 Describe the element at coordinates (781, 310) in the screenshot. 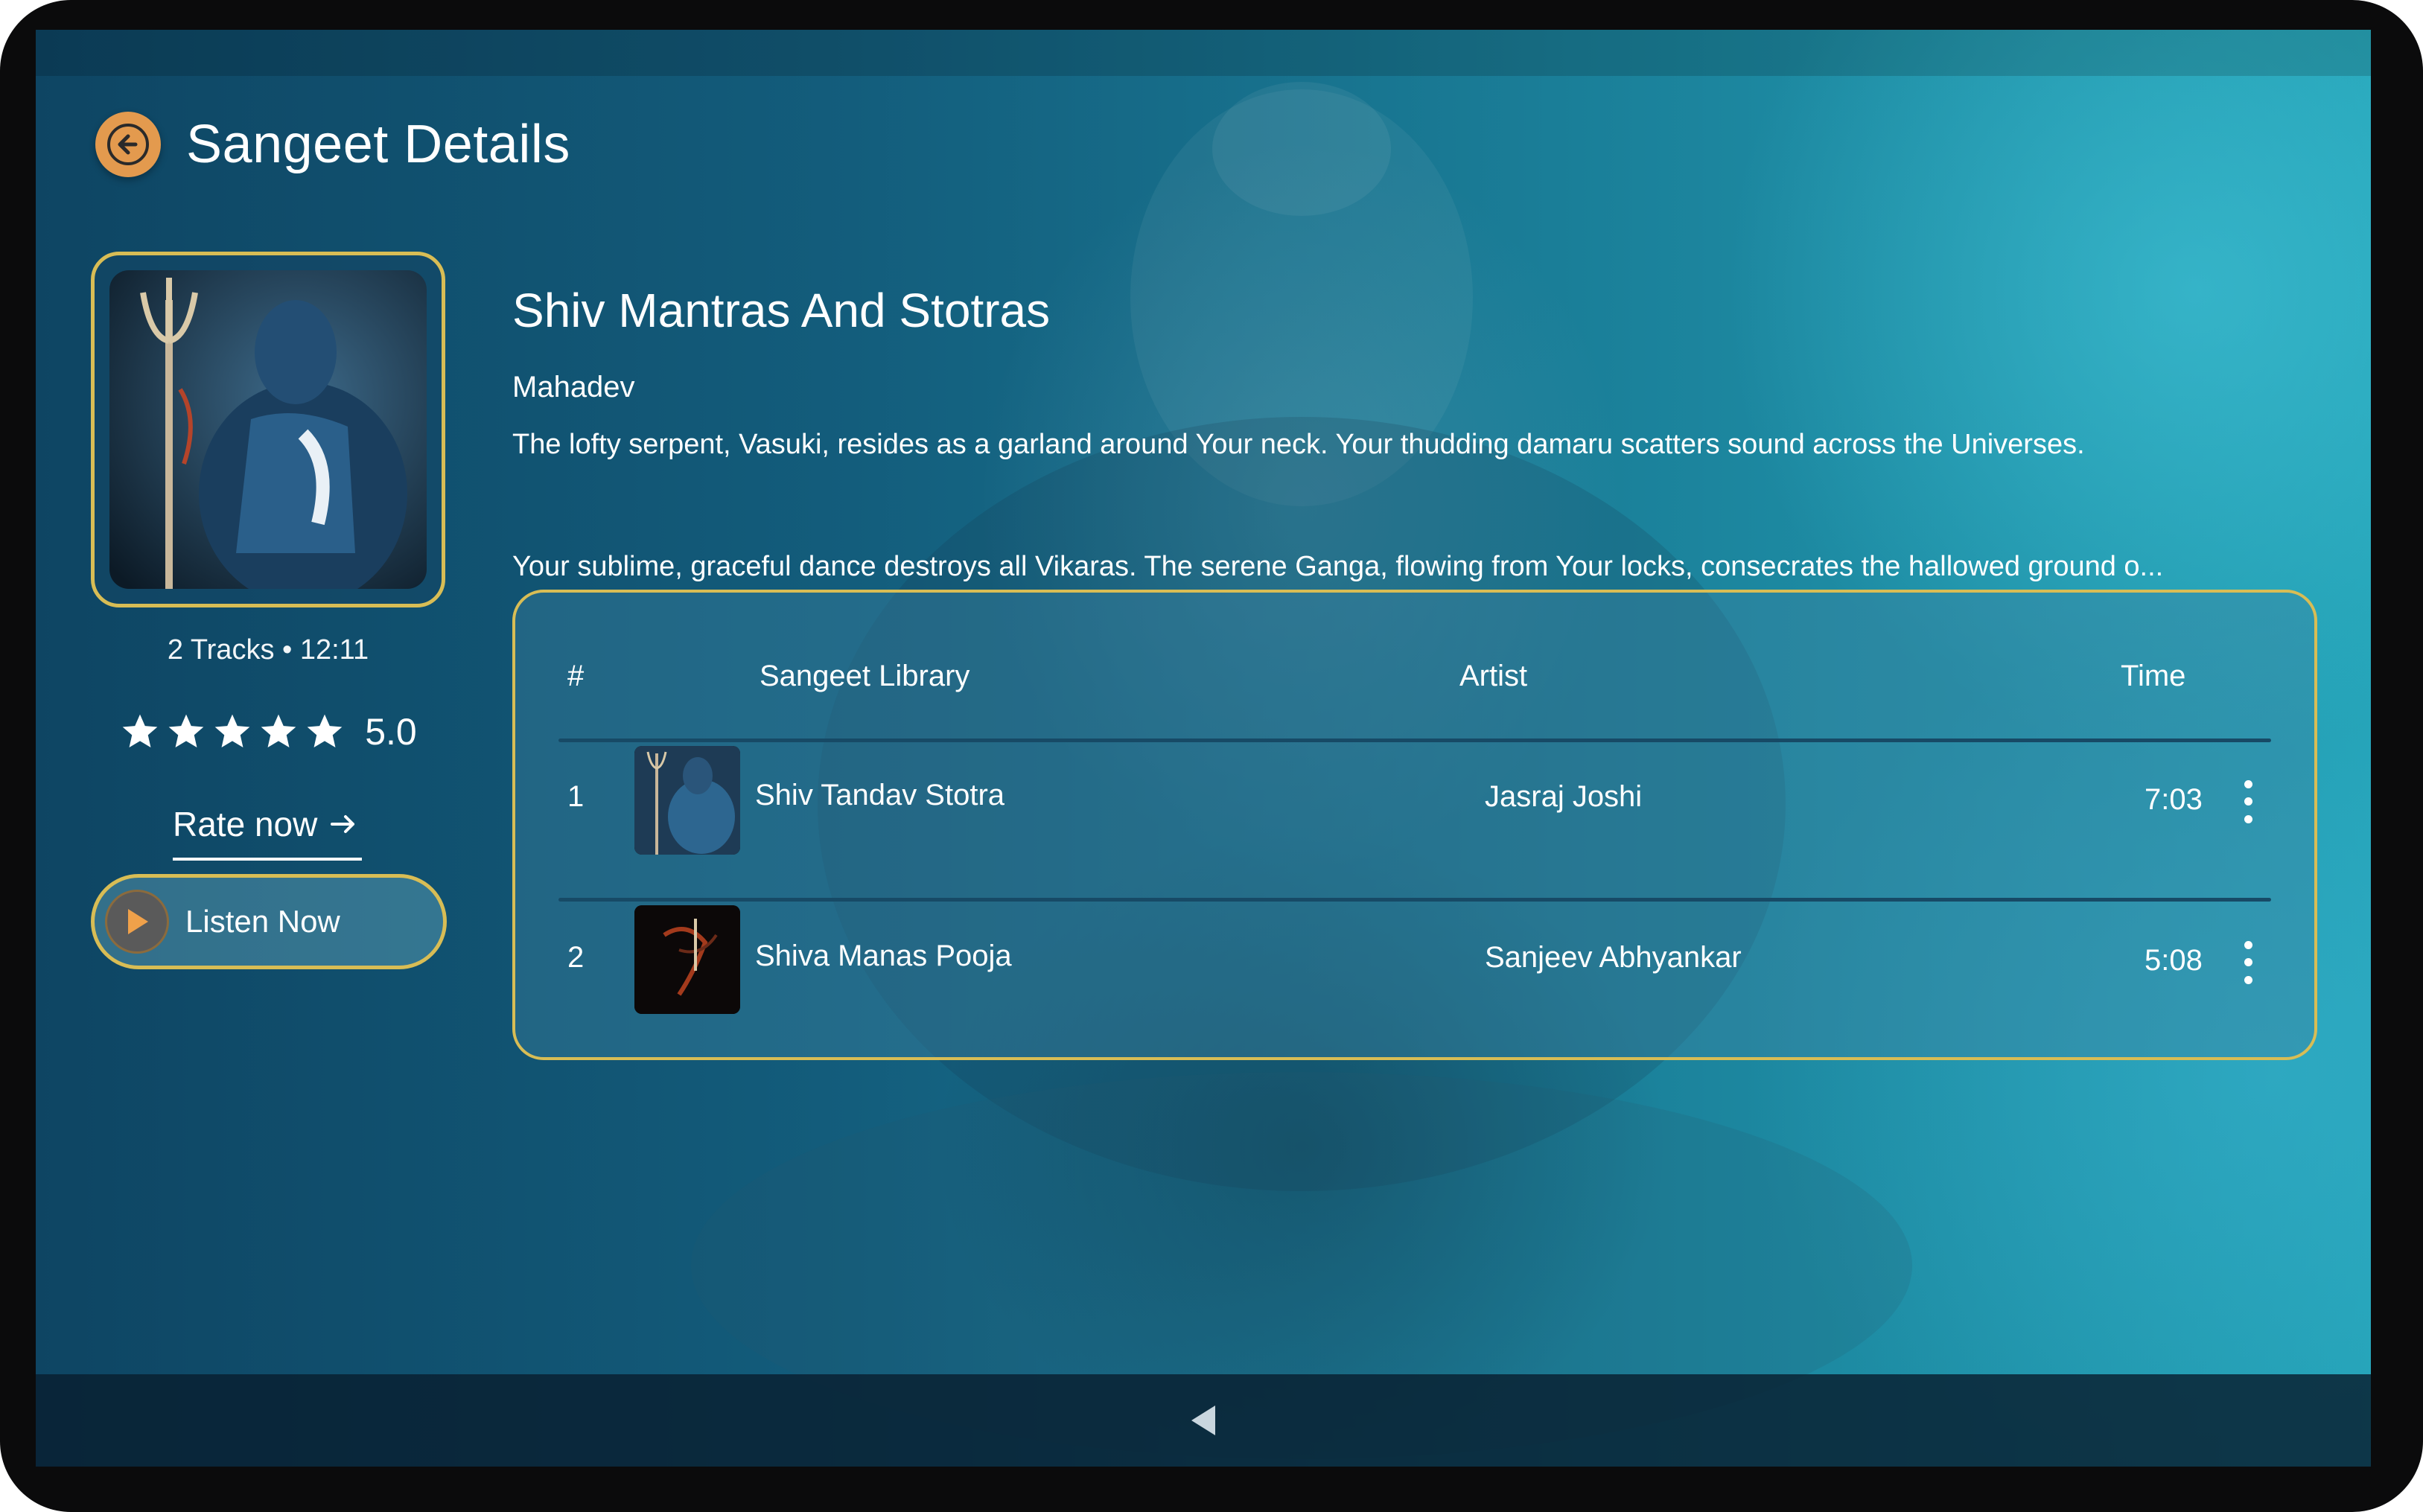

I see `album-title: Shiv Mantras And Stotras` at that location.